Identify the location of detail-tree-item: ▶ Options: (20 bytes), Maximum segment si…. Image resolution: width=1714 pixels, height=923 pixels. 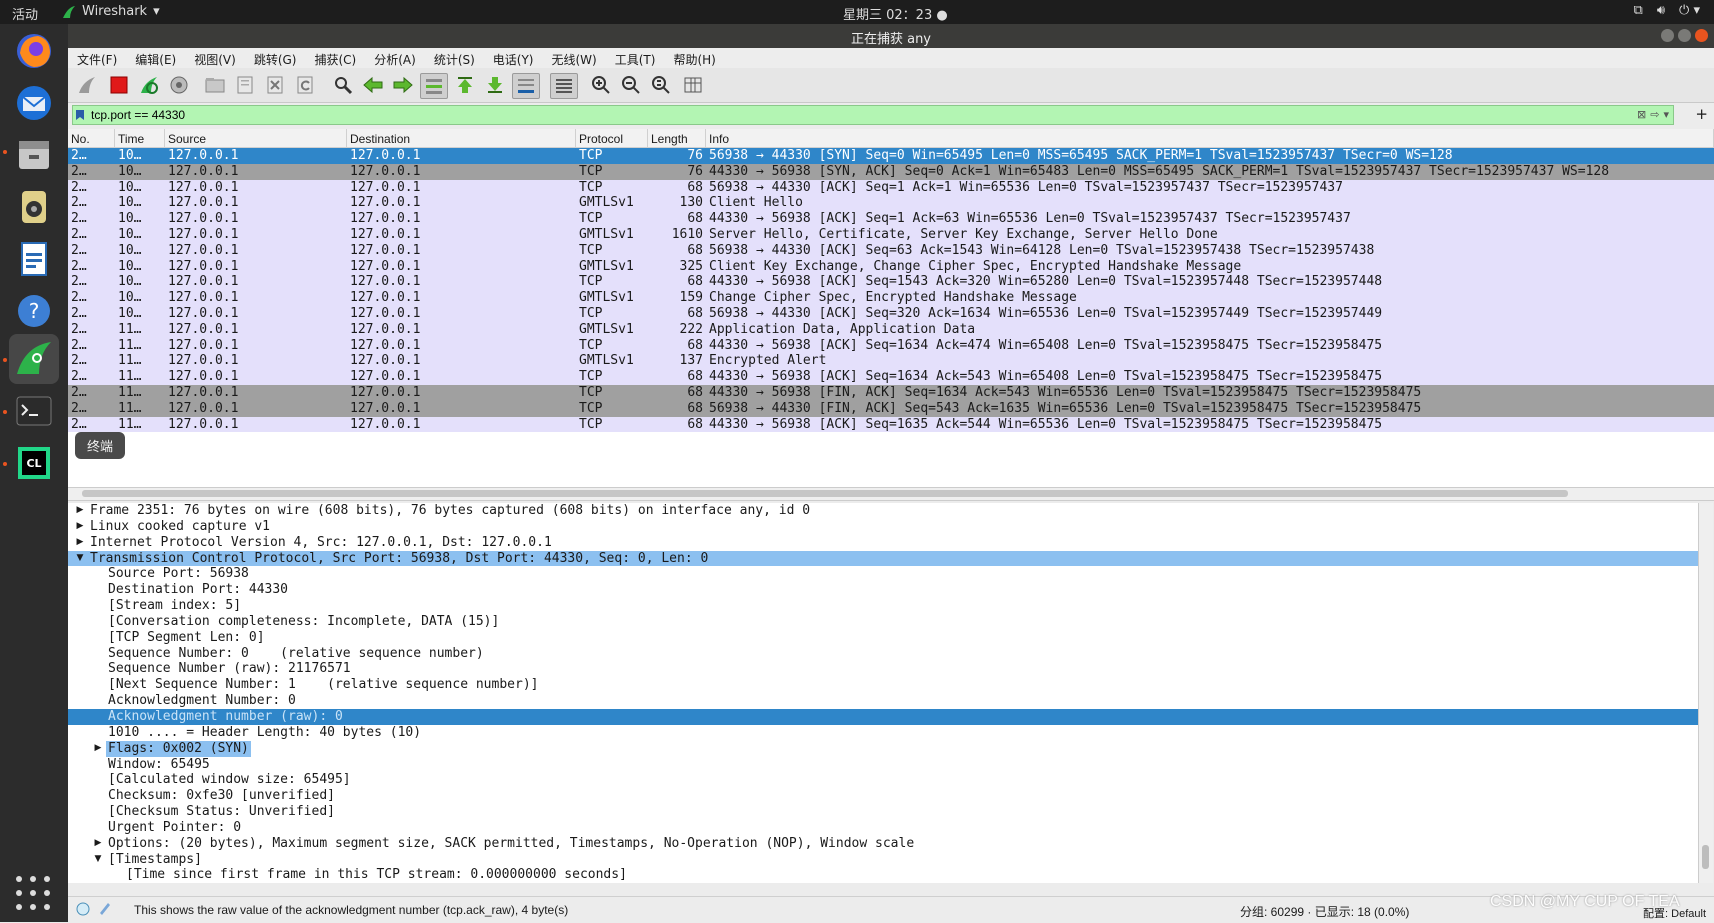
(883, 844).